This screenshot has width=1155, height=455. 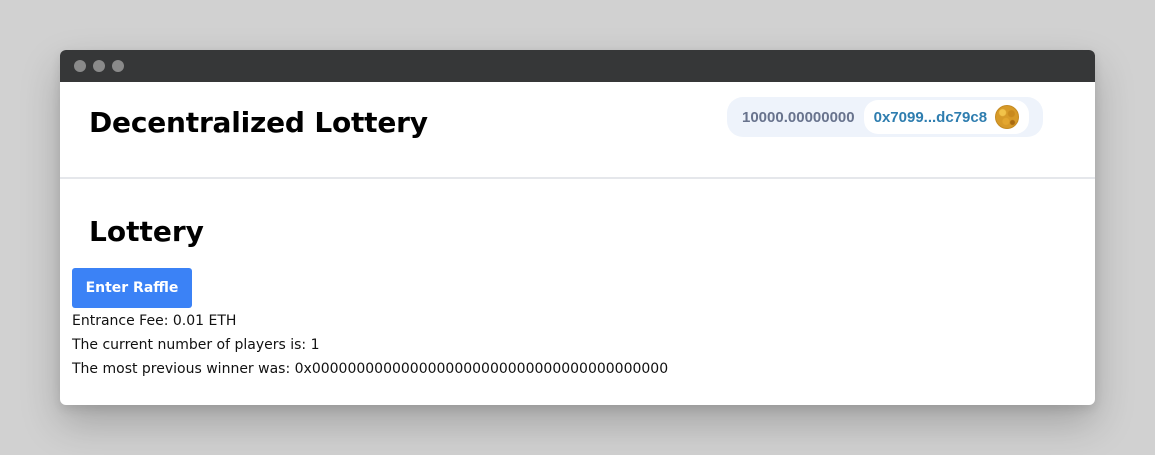 I want to click on wallet-avatar-icon, so click(x=1007, y=117).